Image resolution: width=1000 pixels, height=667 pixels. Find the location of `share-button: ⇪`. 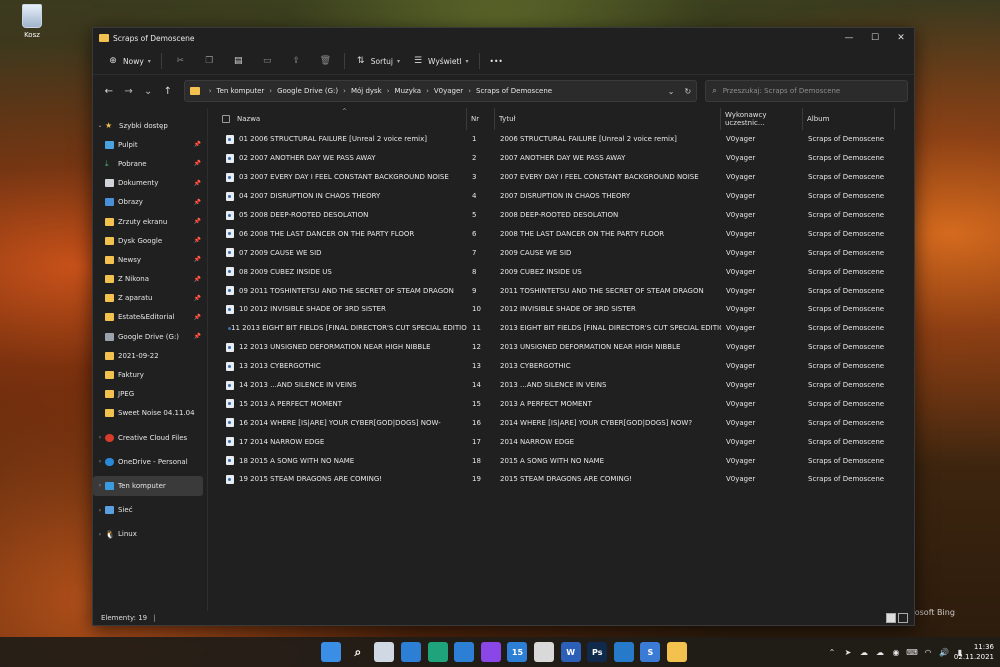

share-button: ⇪ is located at coordinates (296, 61).